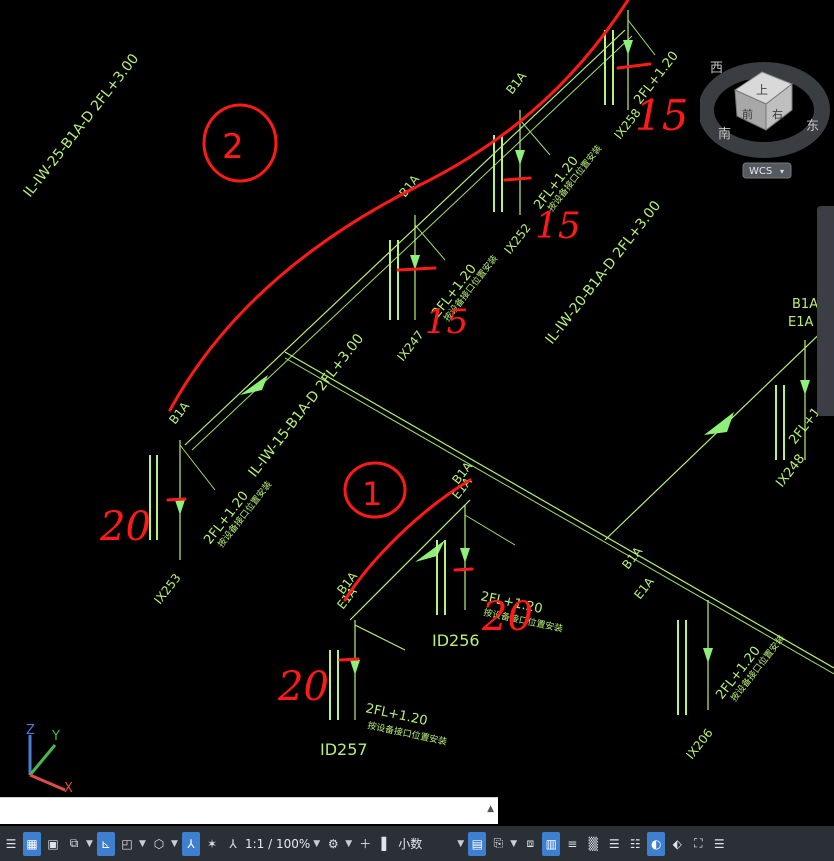  I want to click on transparency-icon: ▒, so click(593, 844).